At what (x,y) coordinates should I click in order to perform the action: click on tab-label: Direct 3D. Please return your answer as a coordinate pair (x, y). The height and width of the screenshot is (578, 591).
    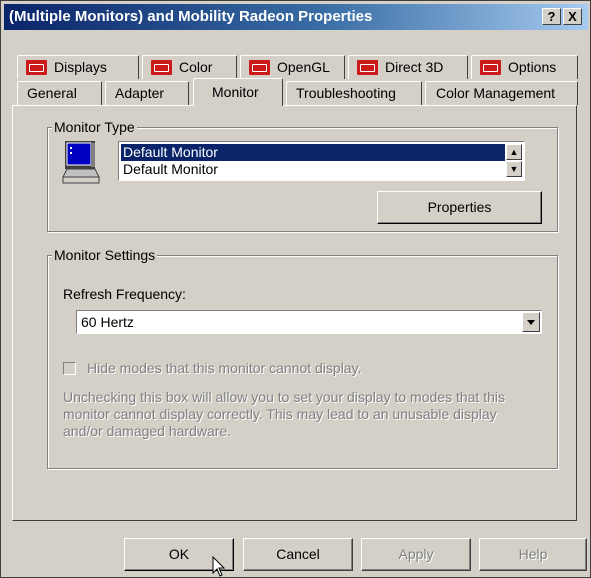
    Looking at the image, I should click on (414, 67).